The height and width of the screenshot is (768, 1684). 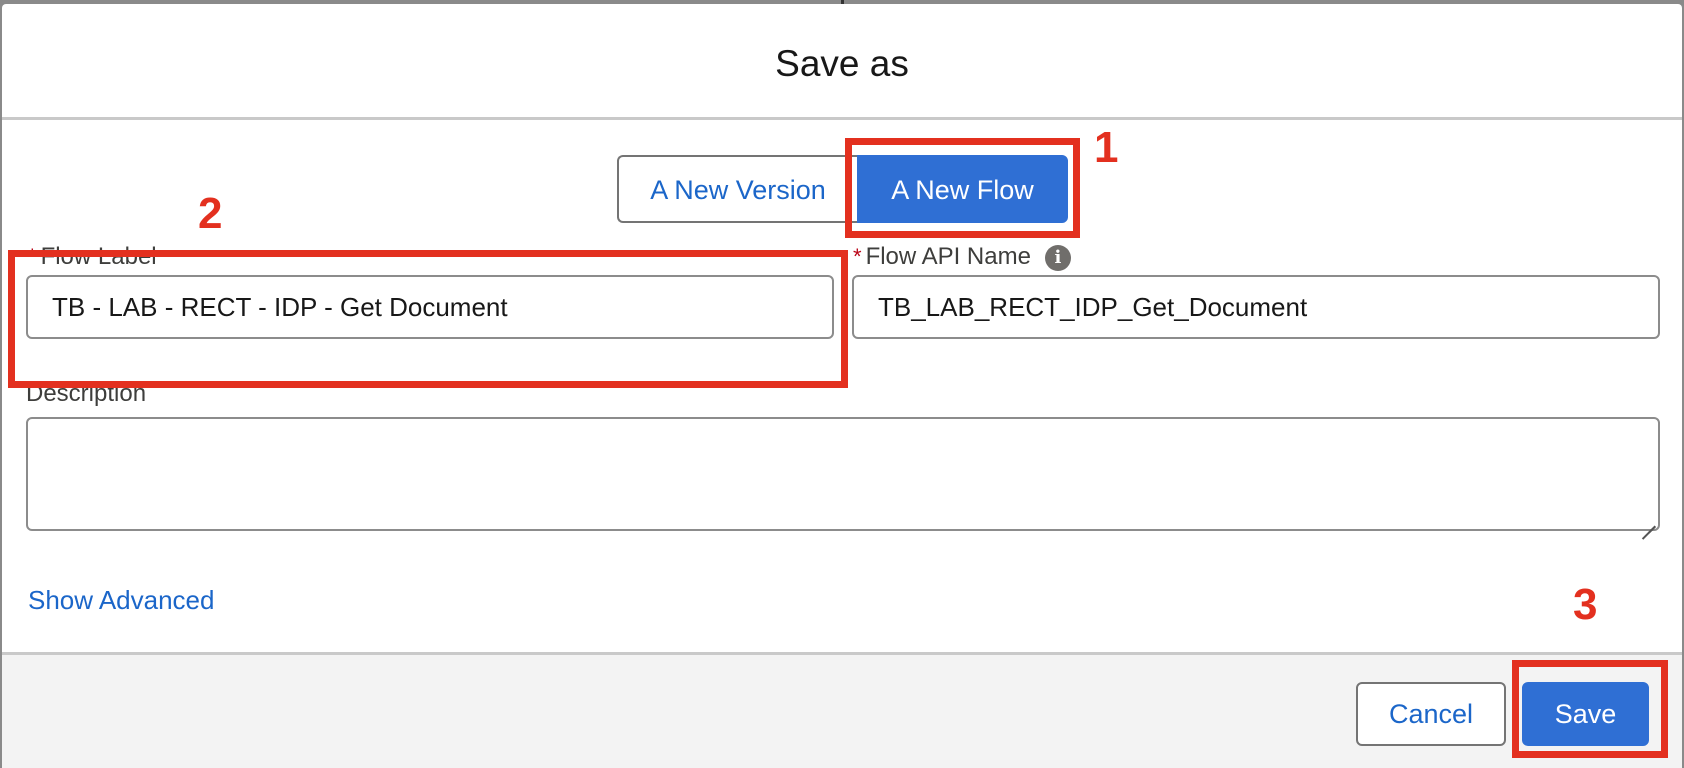 What do you see at coordinates (1106, 147) in the screenshot?
I see `annotation-number-1: 1` at bounding box center [1106, 147].